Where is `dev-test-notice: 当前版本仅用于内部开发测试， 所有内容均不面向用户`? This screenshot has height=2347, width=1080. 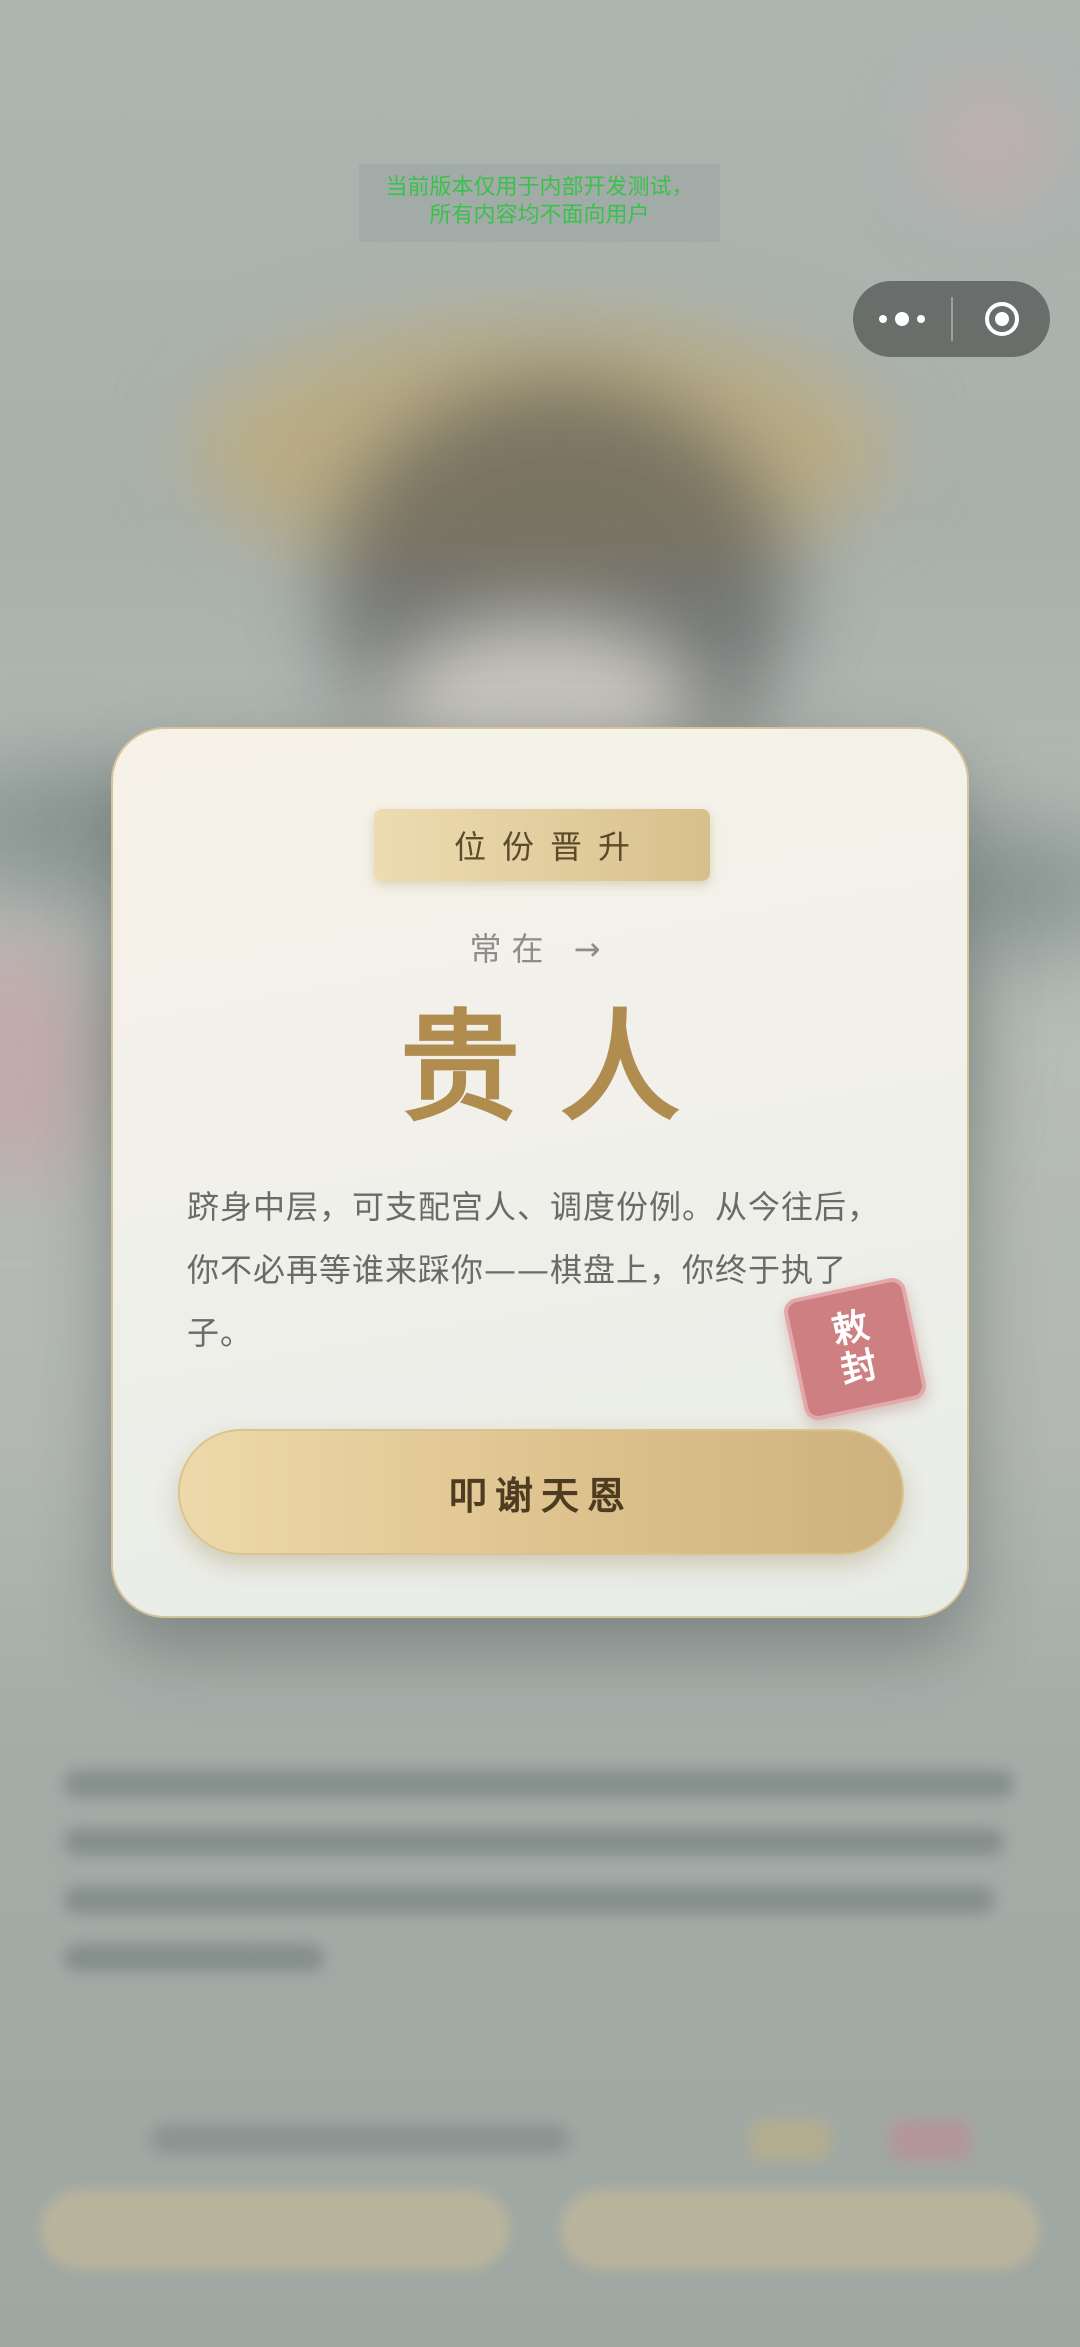 dev-test-notice: 当前版本仅用于内部开发测试， 所有内容均不面向用户 is located at coordinates (539, 203).